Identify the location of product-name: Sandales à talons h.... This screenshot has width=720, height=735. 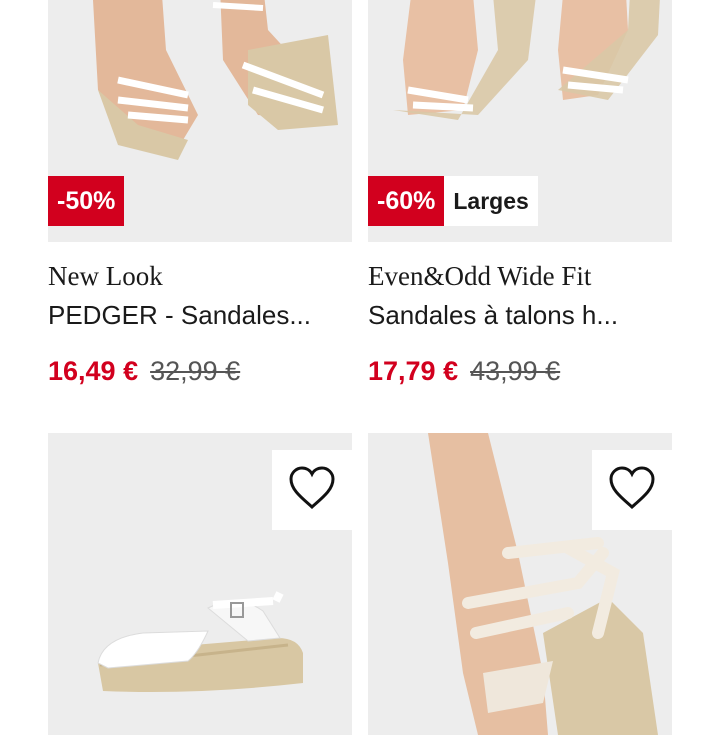
(493, 315).